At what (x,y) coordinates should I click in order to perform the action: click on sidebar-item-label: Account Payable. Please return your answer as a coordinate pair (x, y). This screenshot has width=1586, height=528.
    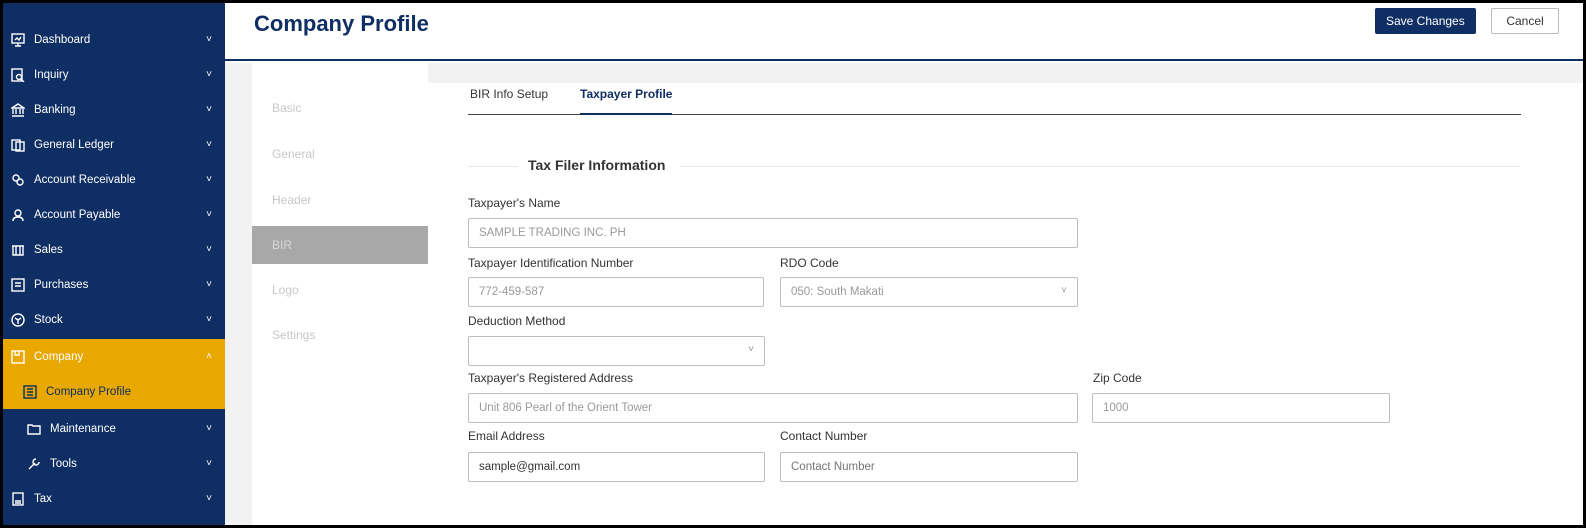
    Looking at the image, I should click on (77, 214).